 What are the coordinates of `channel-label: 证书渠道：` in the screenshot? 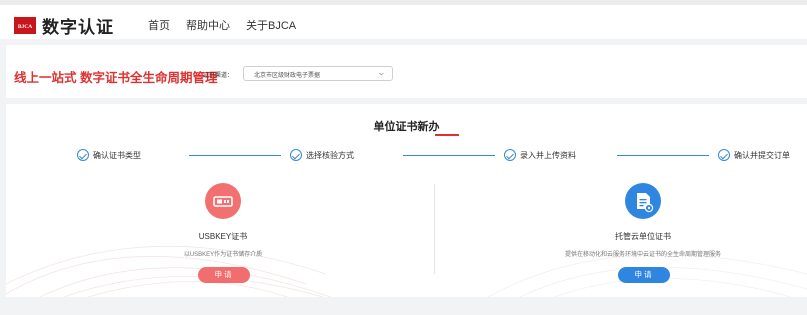 It's located at (218, 76).